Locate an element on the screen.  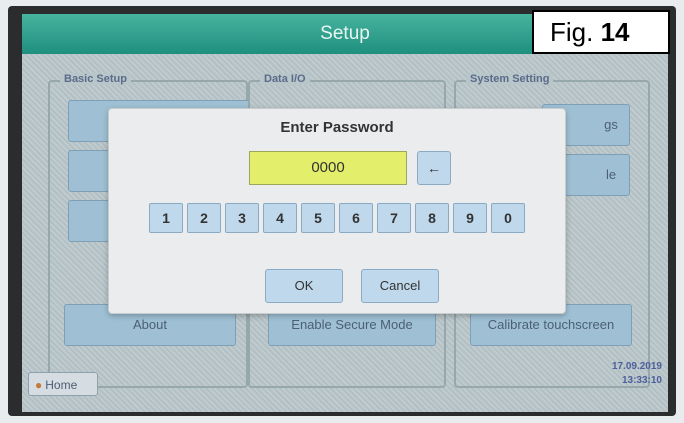
datetime-display: 17.09.2019 13:33:10 is located at coordinates (637, 374).